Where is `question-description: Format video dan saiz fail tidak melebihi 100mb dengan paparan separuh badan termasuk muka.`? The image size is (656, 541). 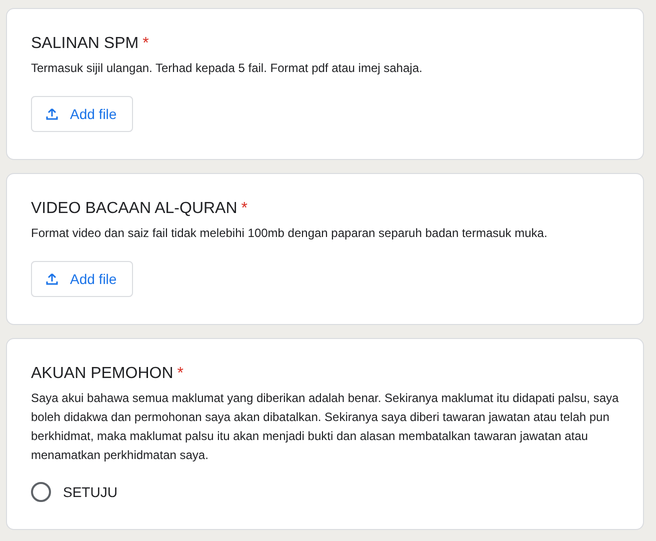
question-description: Format video dan saiz fail tidak melebihi 100mb dengan paparan separuh badan termasuk muka. is located at coordinates (289, 233).